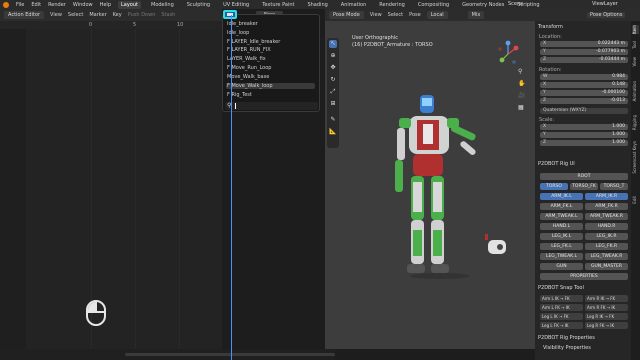 The height and width of the screenshot is (360, 640). I want to click on workspace-tab-modeling: Modeling, so click(162, 5).